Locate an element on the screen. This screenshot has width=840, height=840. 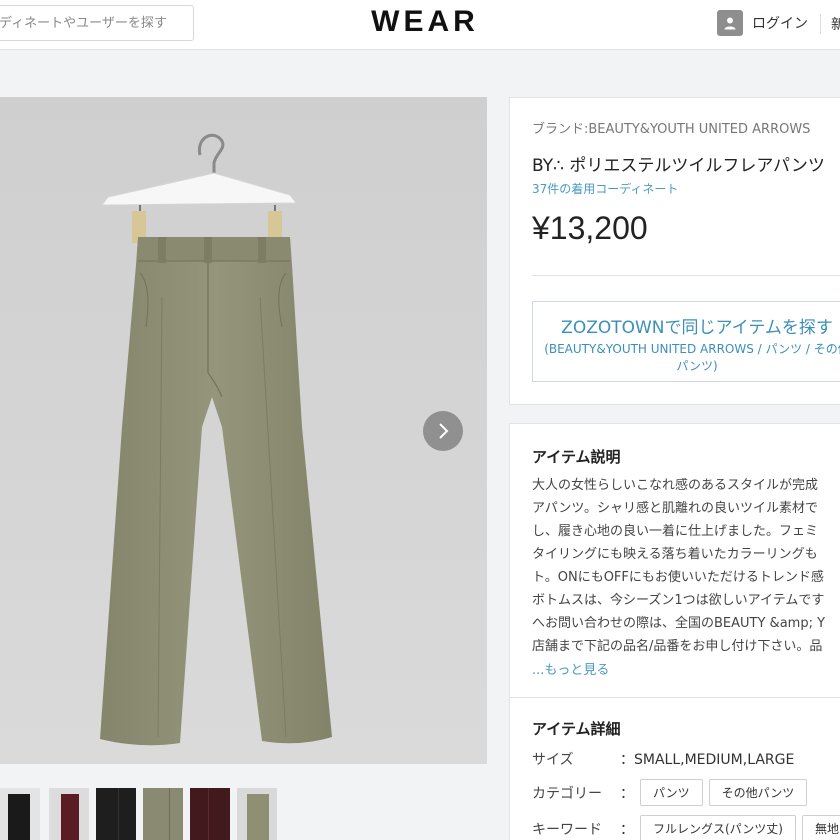
site-header: WEAR ログイン 新 is located at coordinates (420, 25).